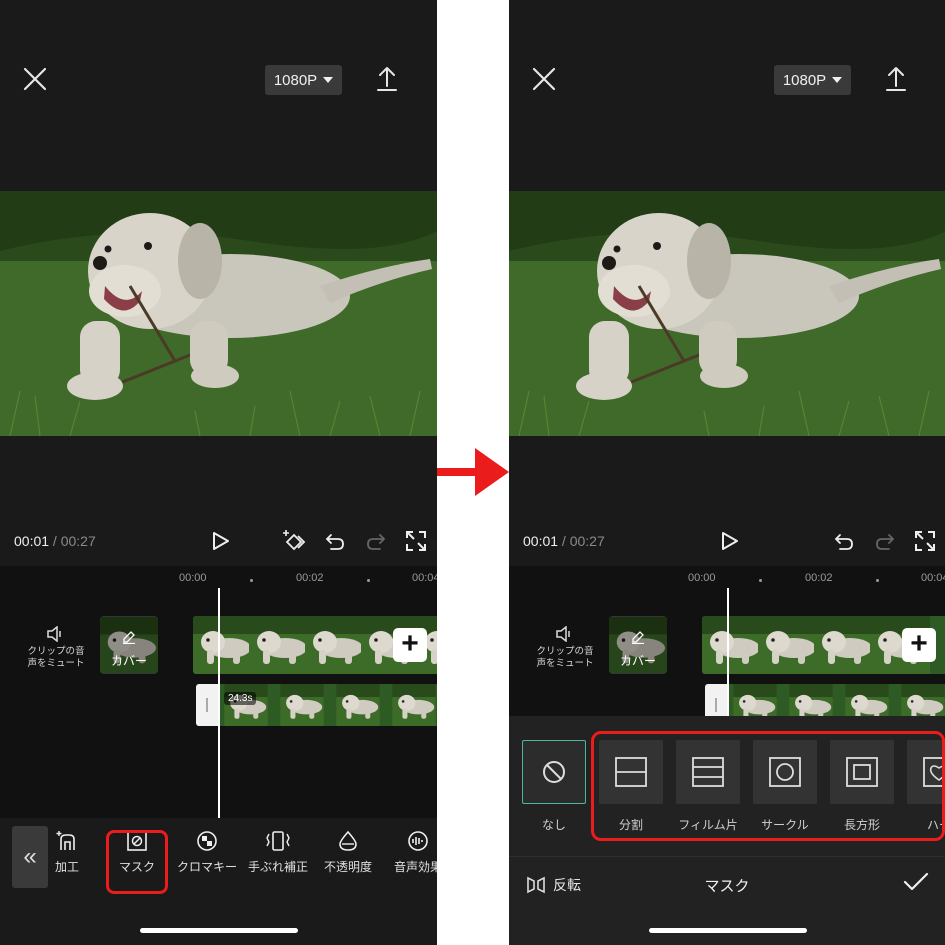  What do you see at coordinates (554, 786) in the screenshot?
I see `mask-option-none: なし` at bounding box center [554, 786].